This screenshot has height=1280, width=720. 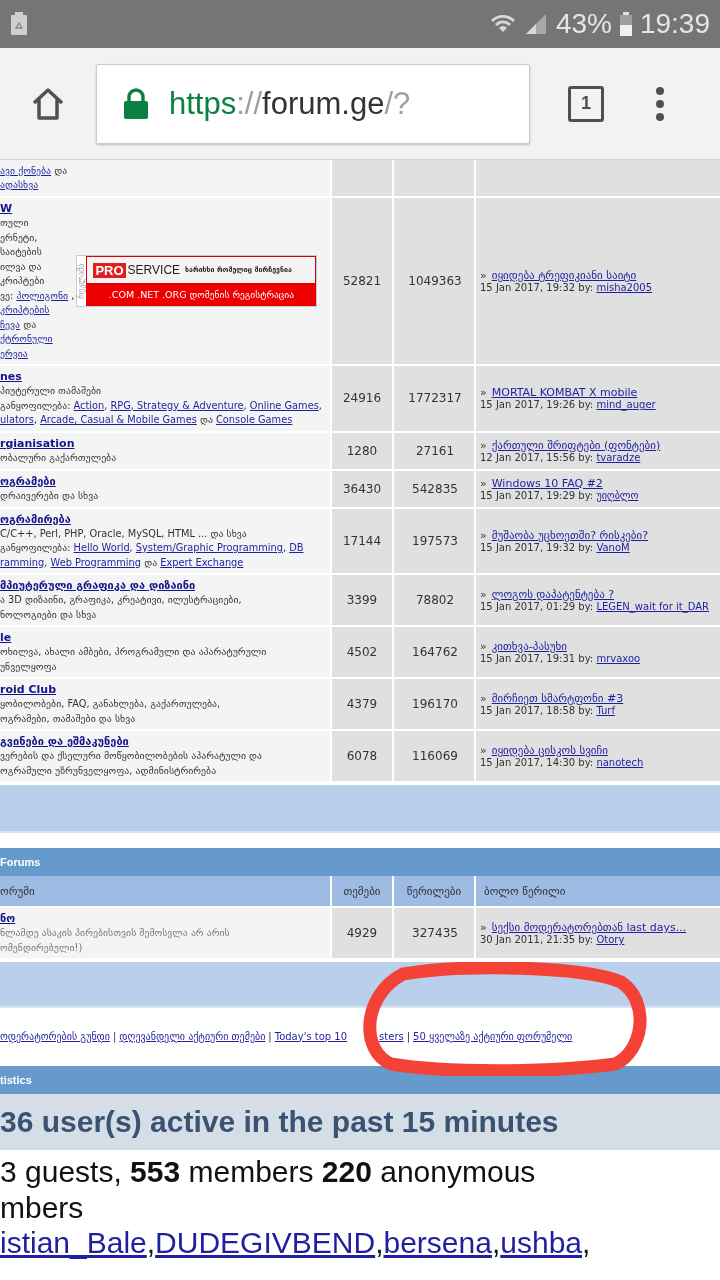 I want to click on forum-title-link: გვინები და ეშმაკუნები, so click(x=64, y=741).